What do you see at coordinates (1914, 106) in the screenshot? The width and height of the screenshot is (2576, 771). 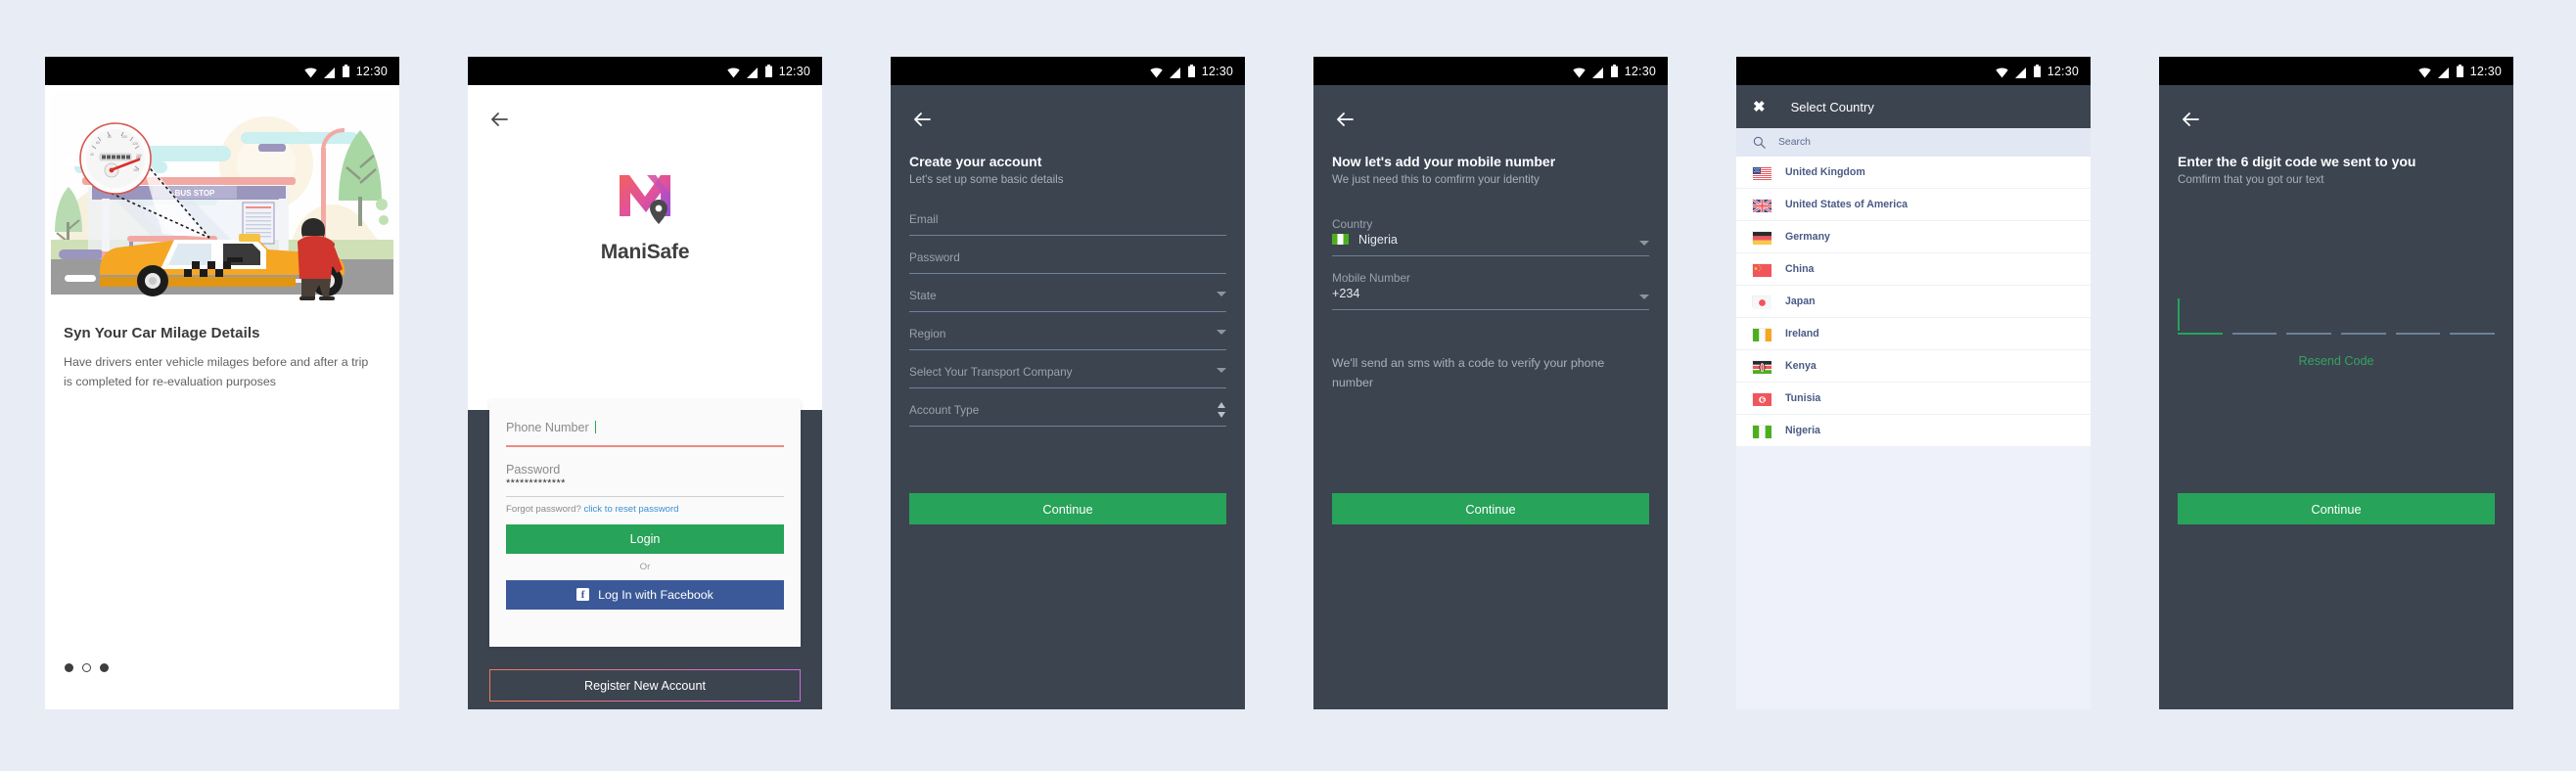 I see `select-country-appbar: ✖ Select Country` at bounding box center [1914, 106].